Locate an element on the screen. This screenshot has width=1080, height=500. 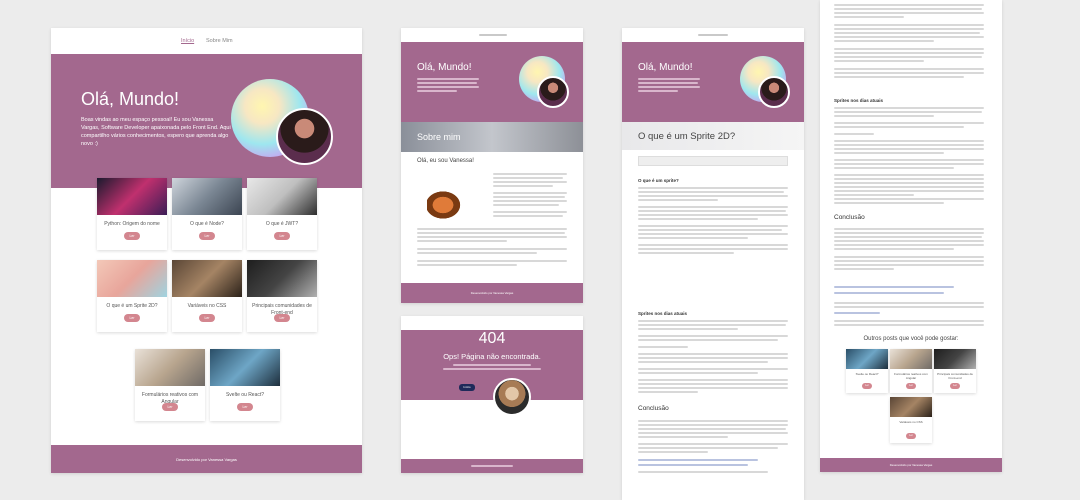
post-card: Svelte ou React? Ler is located at coordinates (245, 385).